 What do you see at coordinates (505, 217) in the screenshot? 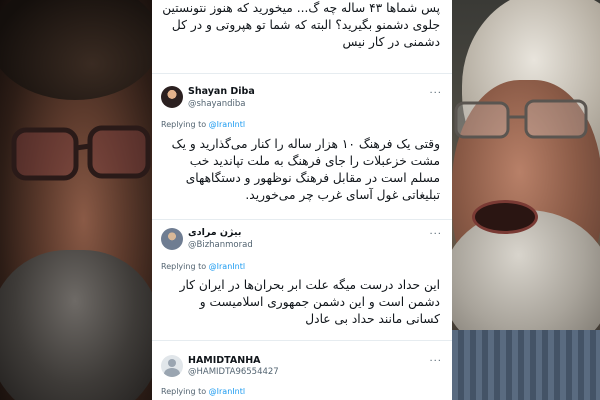
I see `right-portrait-mouth` at bounding box center [505, 217].